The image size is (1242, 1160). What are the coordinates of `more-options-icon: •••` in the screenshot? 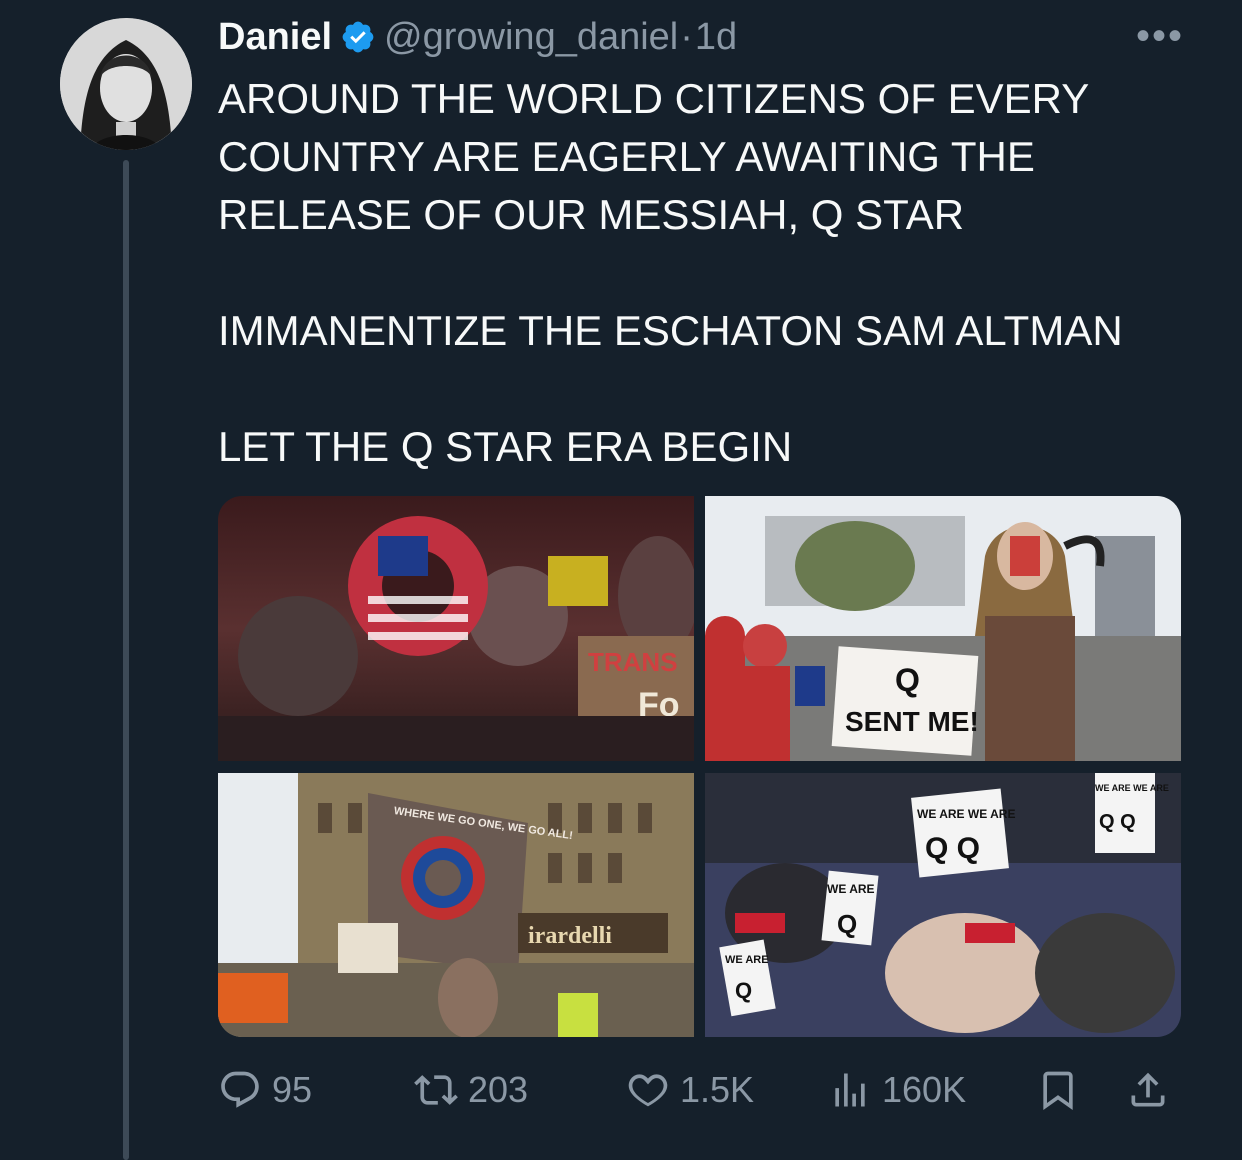 It's located at (1160, 36).